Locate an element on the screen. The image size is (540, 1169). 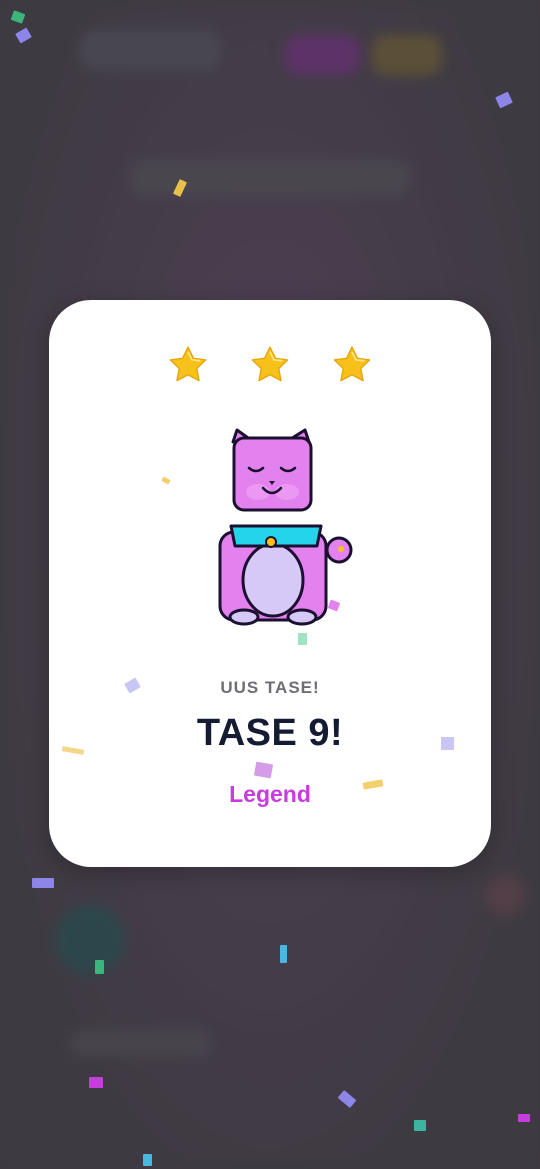
rank-name: Legend is located at coordinates (270, 794).